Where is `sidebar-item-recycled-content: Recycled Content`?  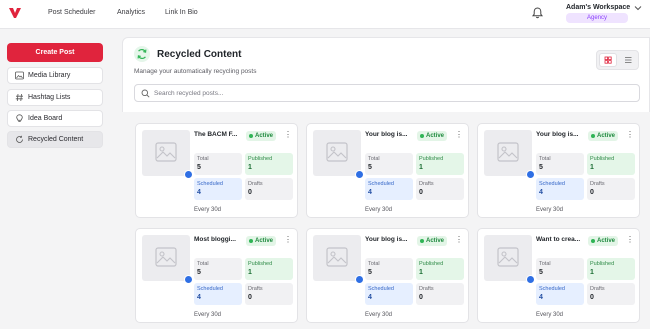
sidebar-item-recycled-content: Recycled Content is located at coordinates (55, 139).